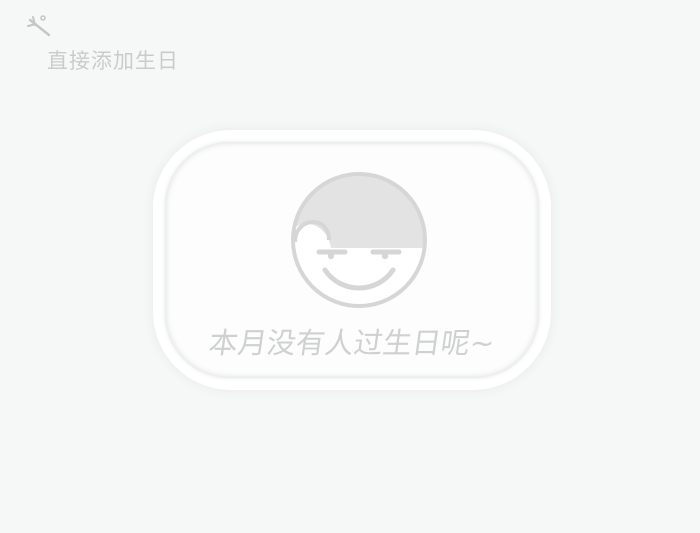  Describe the element at coordinates (351, 343) in the screenshot. I see `empty-state-message: 本月没有人过生日呢~` at that location.